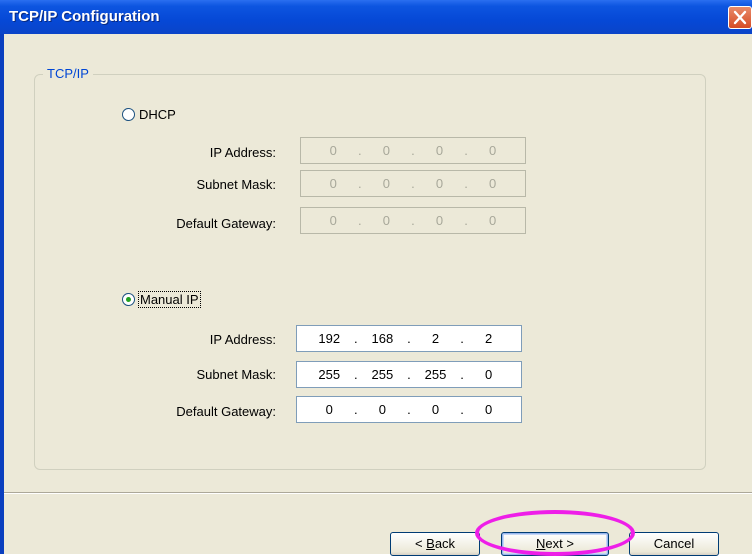  I want to click on dhcp-label: DHCP, so click(157, 114).